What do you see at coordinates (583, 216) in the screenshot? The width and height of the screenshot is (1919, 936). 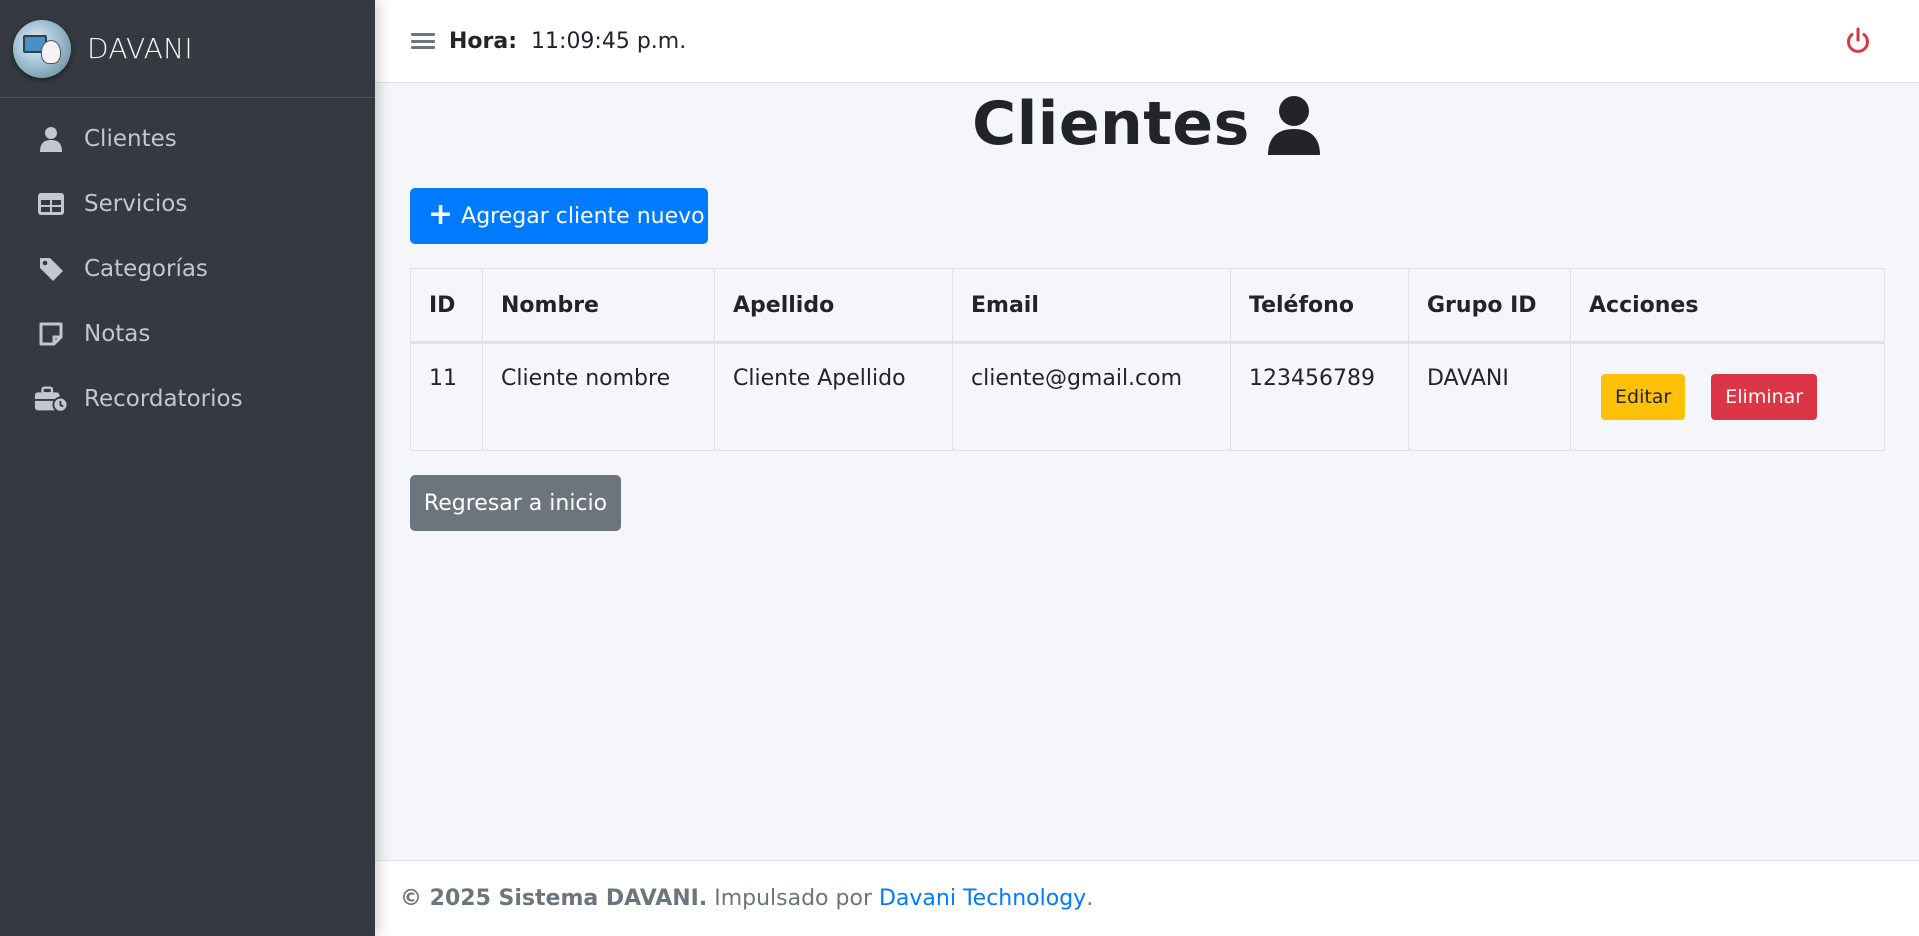 I see `add-client-label: Agregar cliente nuevo` at bounding box center [583, 216].